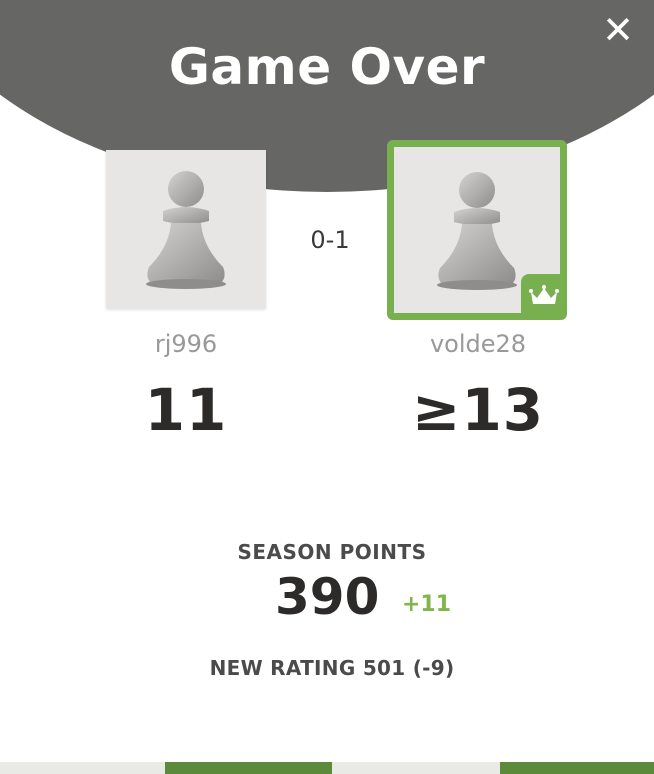 The height and width of the screenshot is (774, 654). What do you see at coordinates (327, 597) in the screenshot?
I see `season-points-value: 390` at bounding box center [327, 597].